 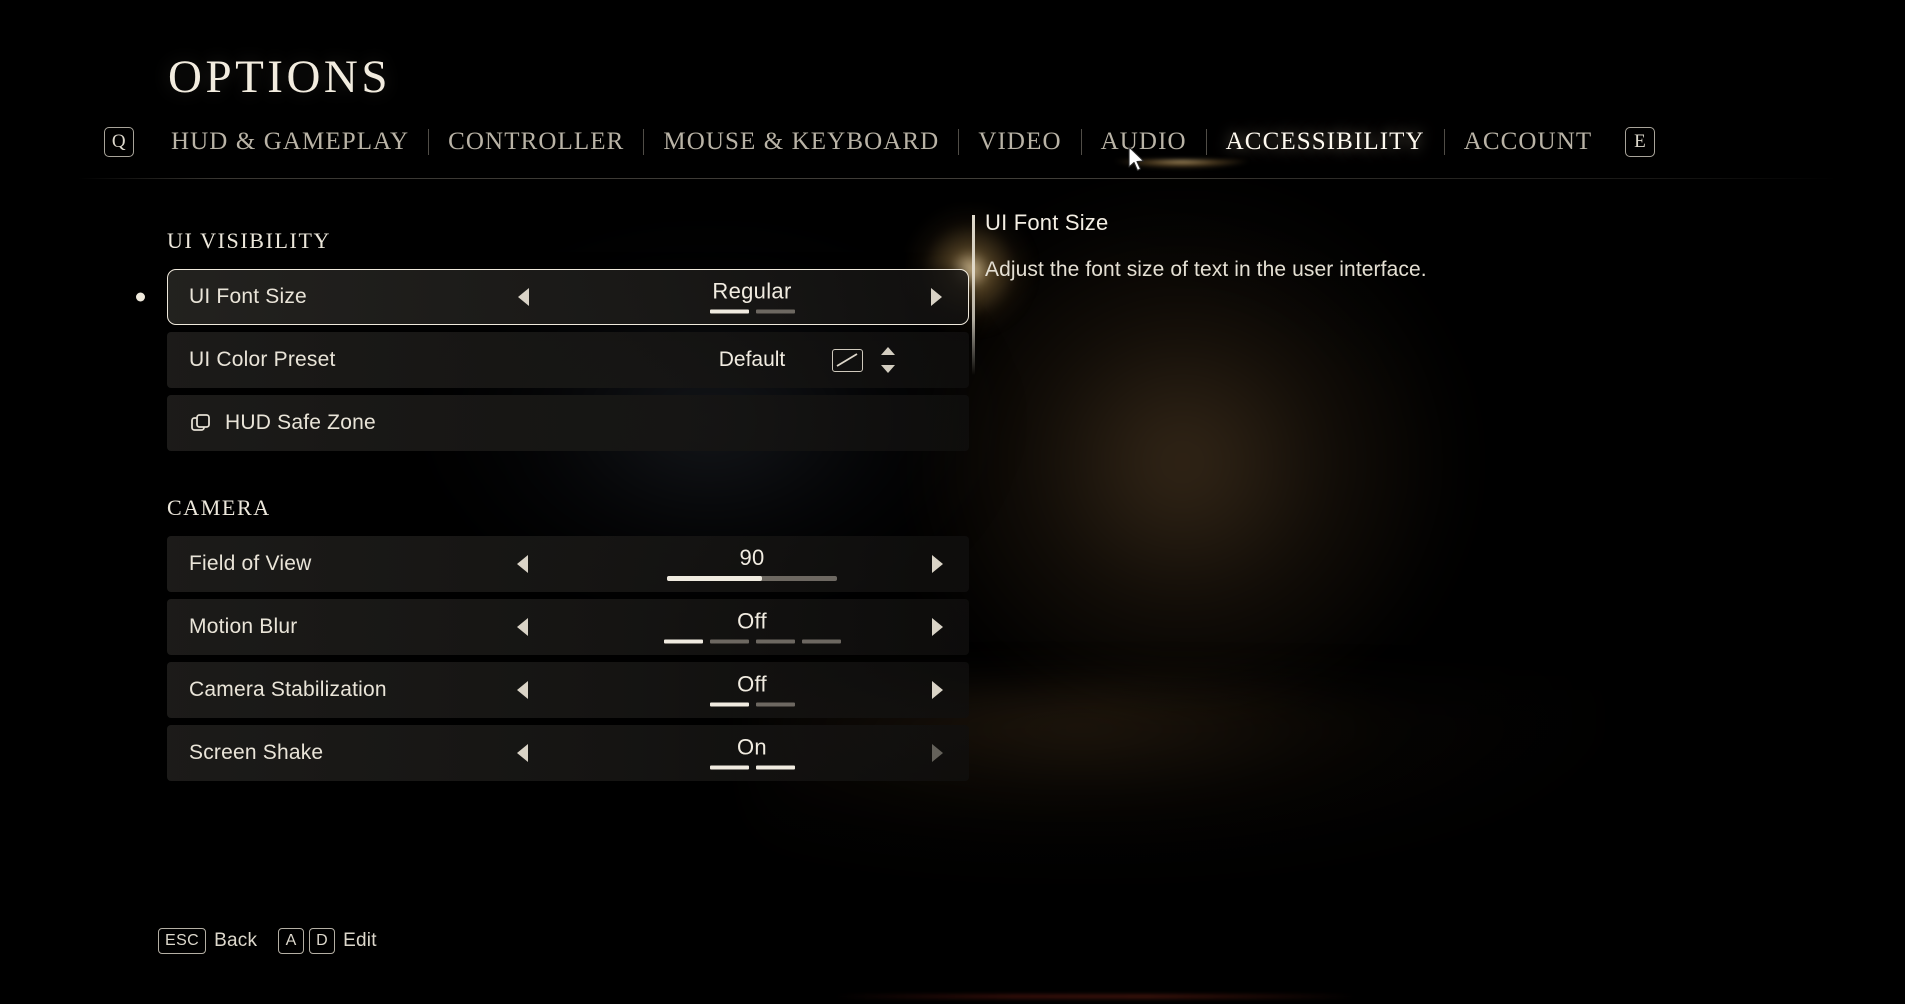 I want to click on tab-accessibility: ACCESSIBILITY, so click(x=1325, y=142).